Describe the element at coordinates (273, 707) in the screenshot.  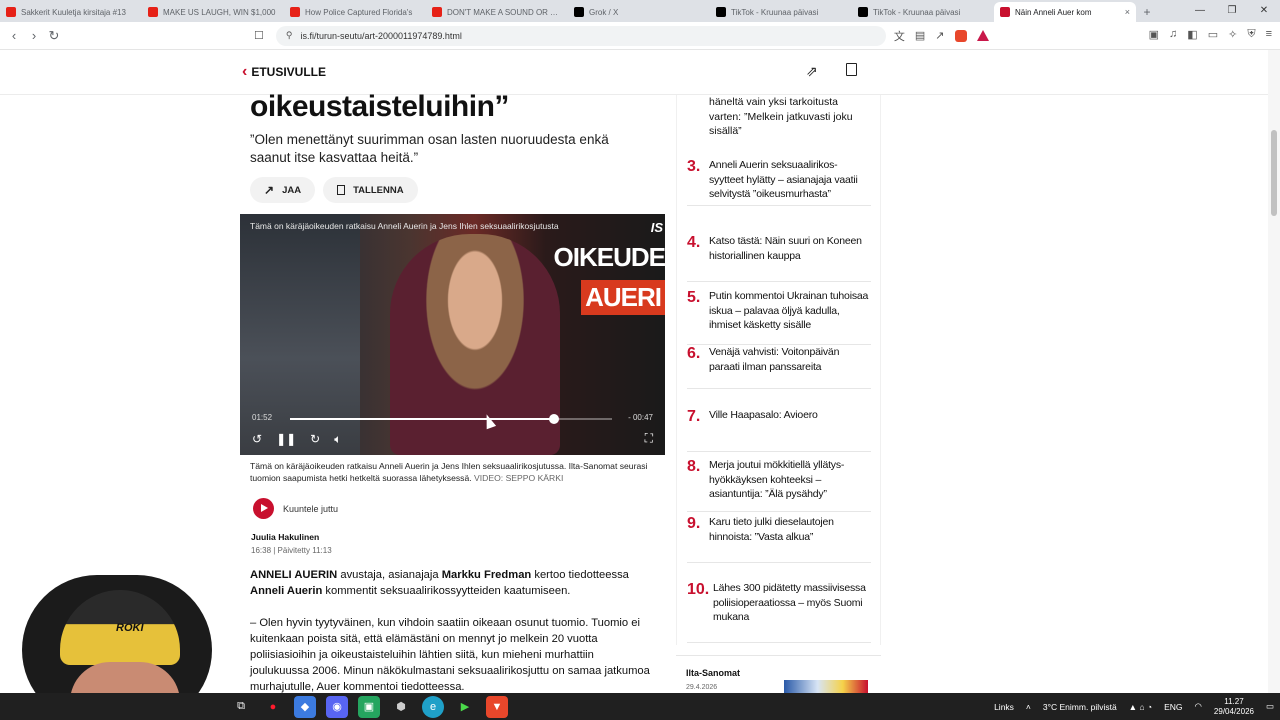
I see `opera-icon: ●` at that location.